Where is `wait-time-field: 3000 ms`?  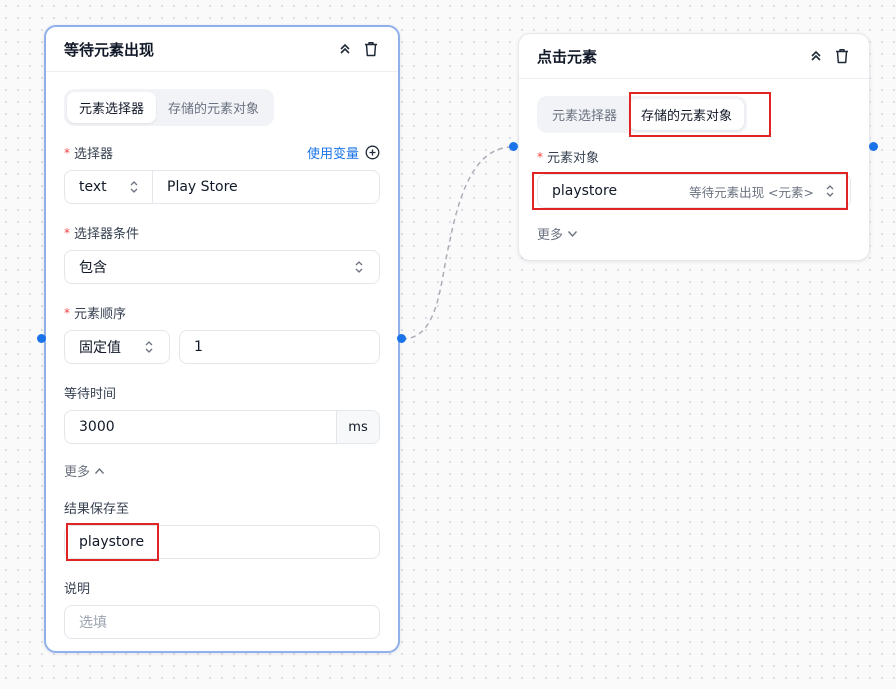 wait-time-field: 3000 ms is located at coordinates (222, 427).